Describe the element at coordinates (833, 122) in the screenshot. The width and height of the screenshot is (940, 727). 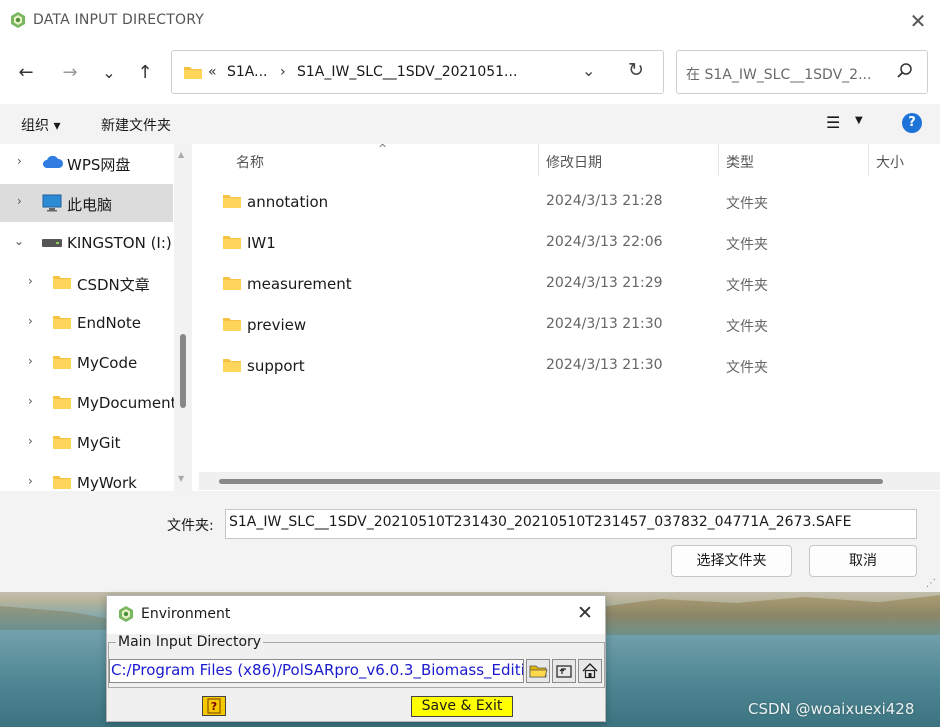
I see `view-options-icon: ☰` at that location.